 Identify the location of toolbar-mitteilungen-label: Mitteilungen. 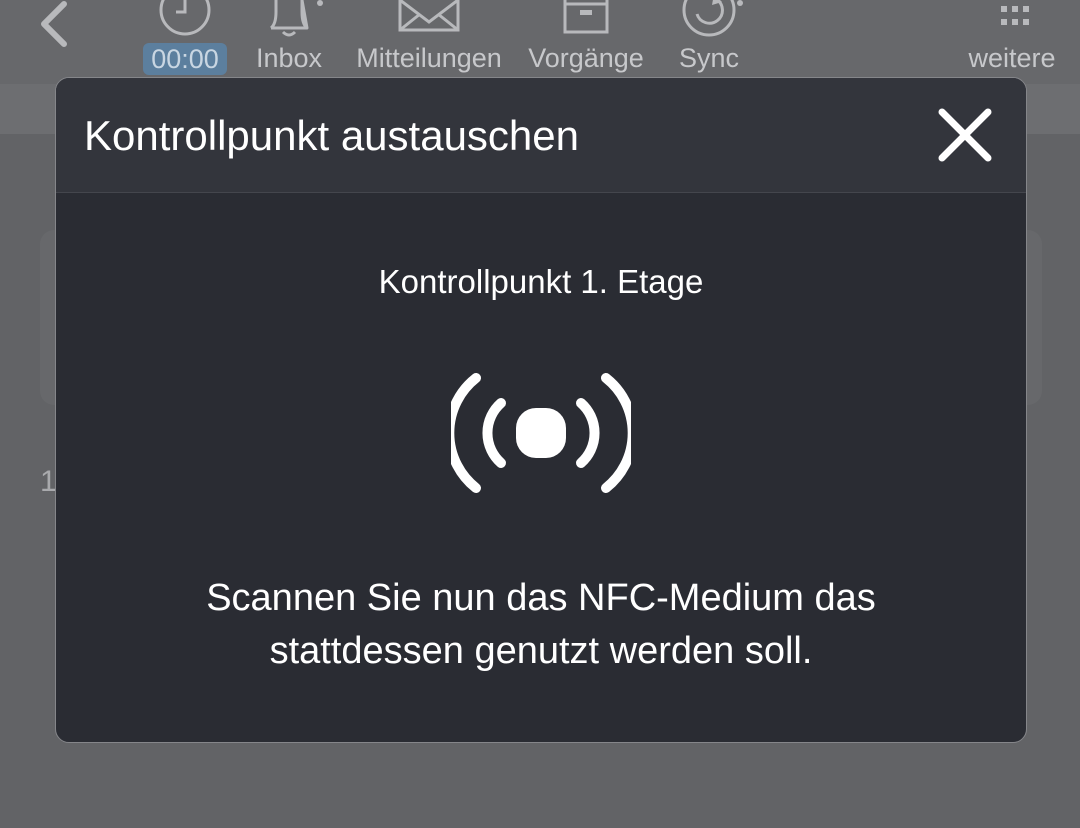
(429, 58).